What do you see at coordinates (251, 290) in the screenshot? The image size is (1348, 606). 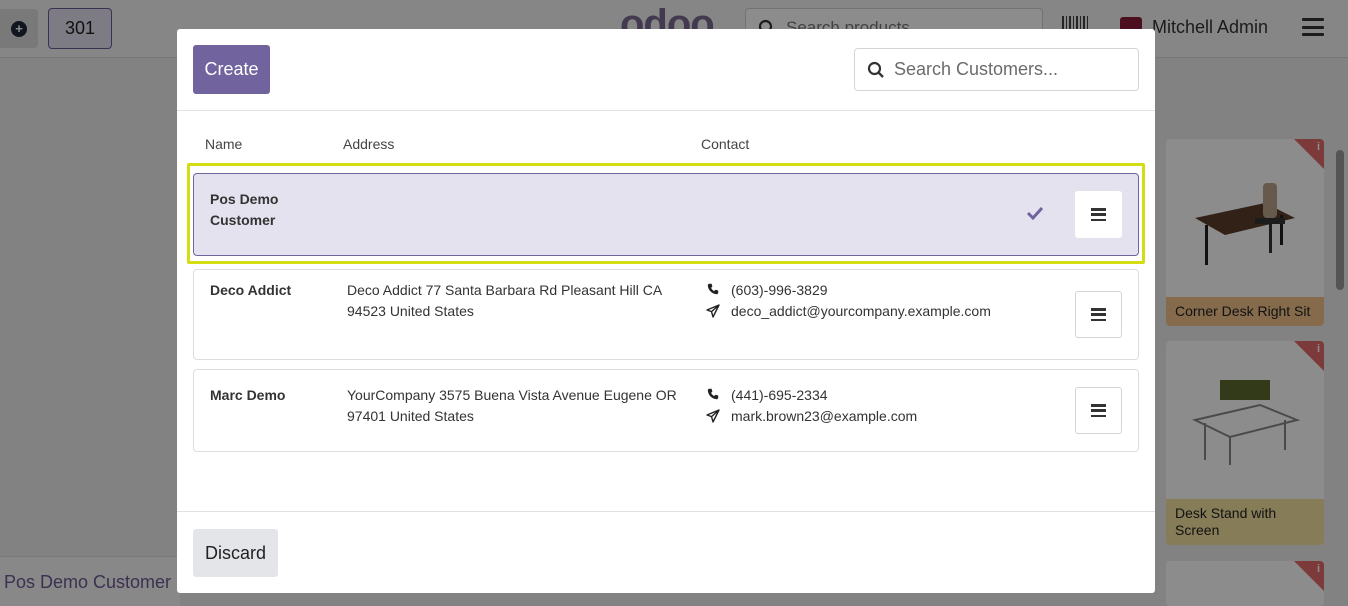 I see `customer-name: Deco Addict` at bounding box center [251, 290].